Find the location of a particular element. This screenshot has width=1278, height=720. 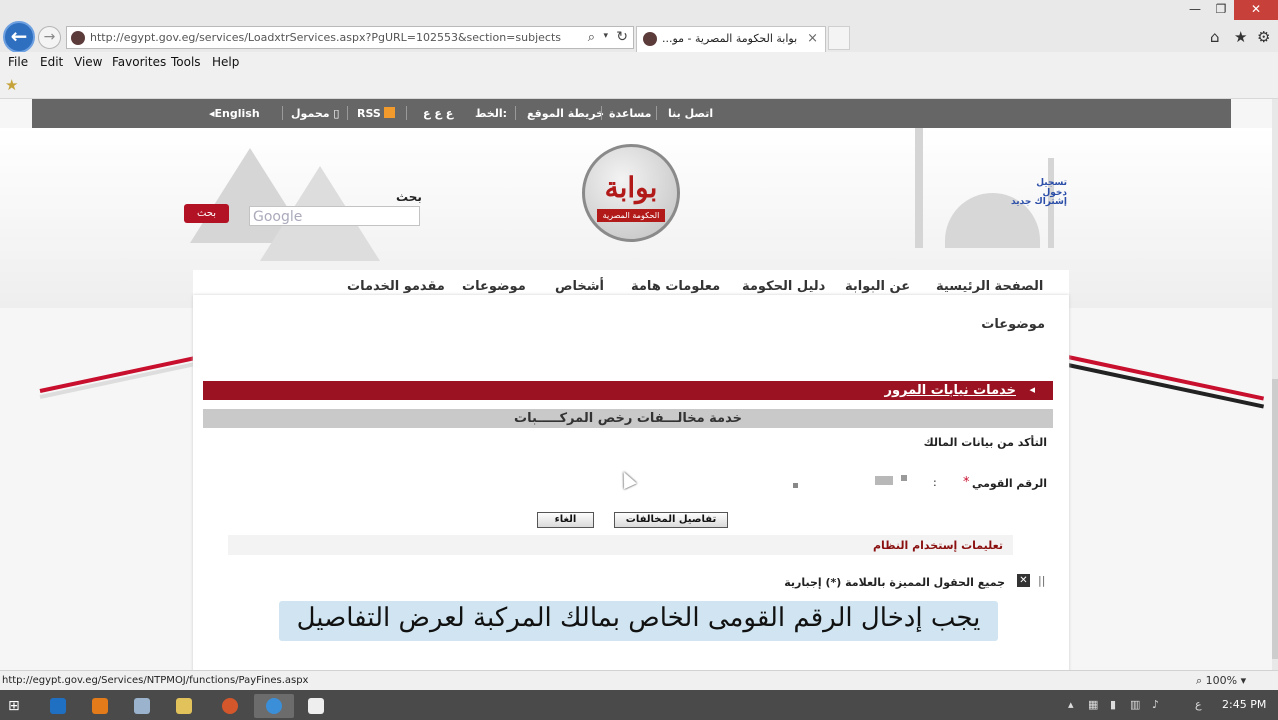

add-favorite-icon: ★ is located at coordinates (11, 85).